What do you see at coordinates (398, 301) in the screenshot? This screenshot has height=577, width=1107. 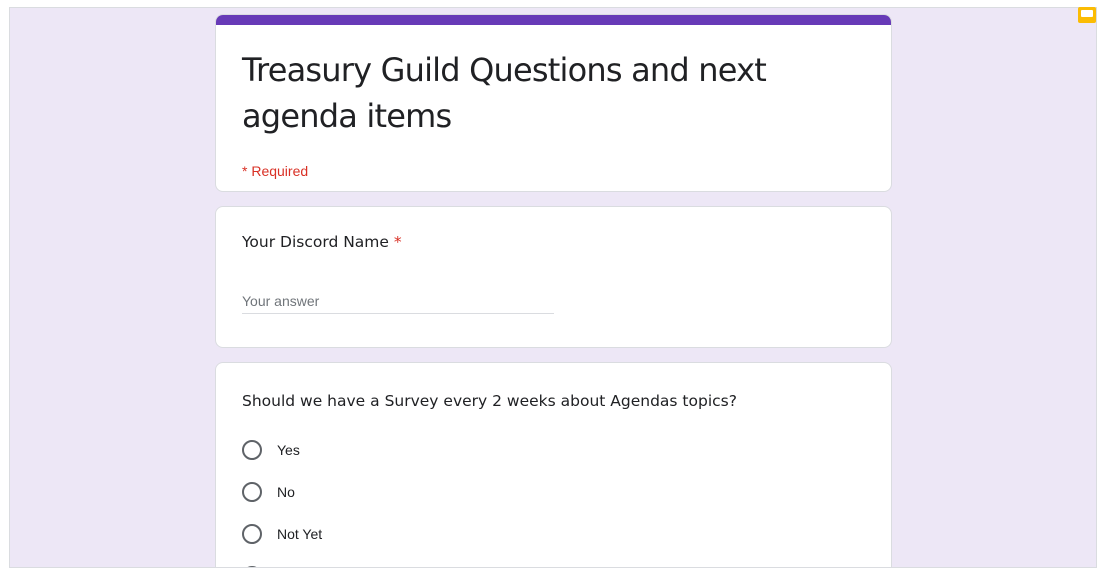 I see `discord-name-input` at bounding box center [398, 301].